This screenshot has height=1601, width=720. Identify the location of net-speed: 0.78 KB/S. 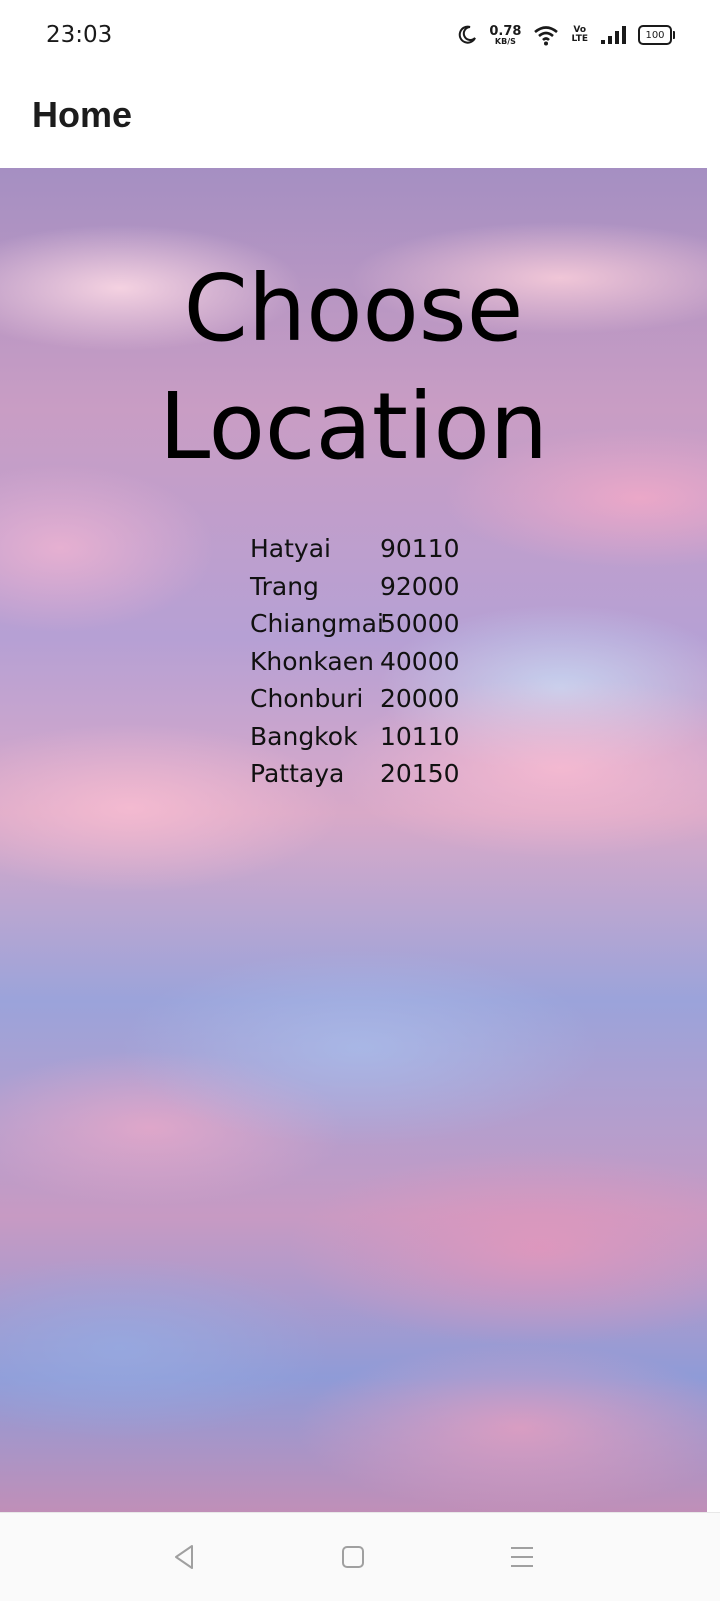
(505, 35).